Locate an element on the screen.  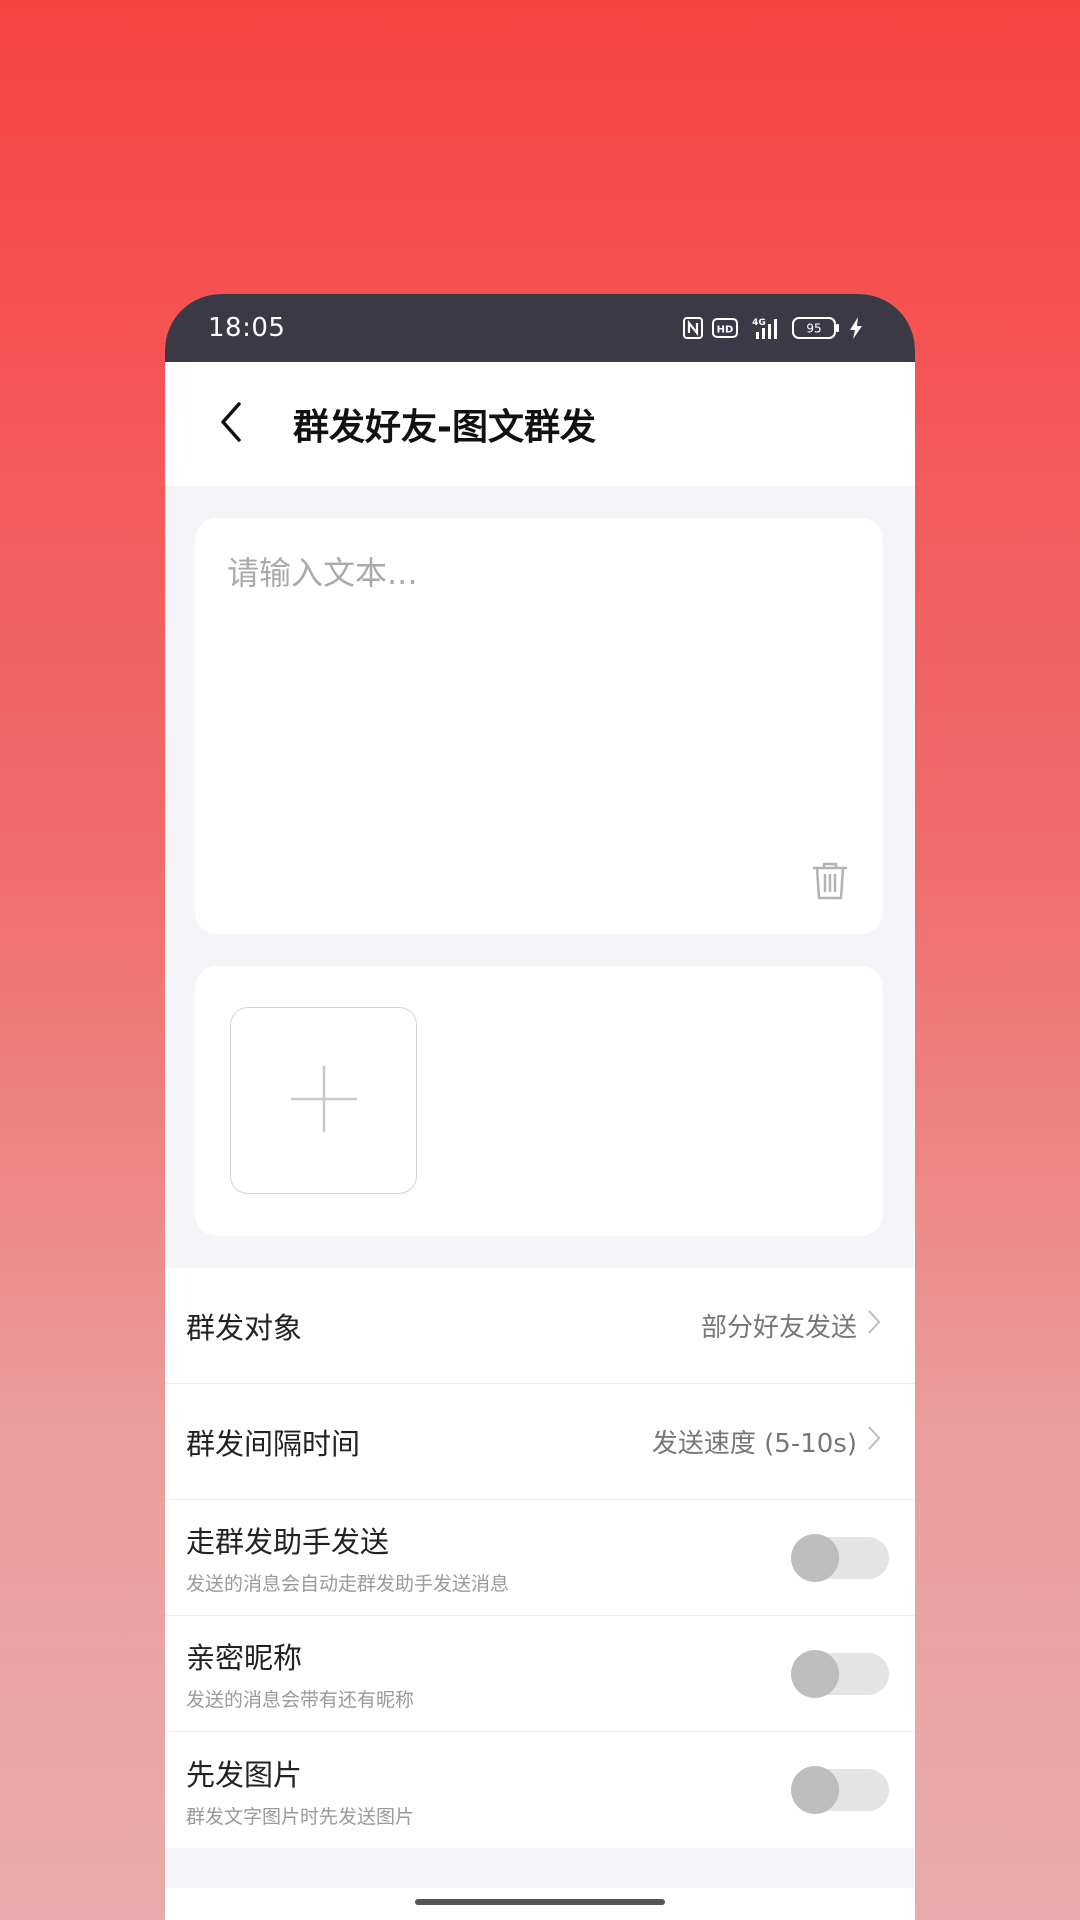
nickname-text: 亲密昵称 发送的消息会带有还有昵称 is located at coordinates (300, 1673).